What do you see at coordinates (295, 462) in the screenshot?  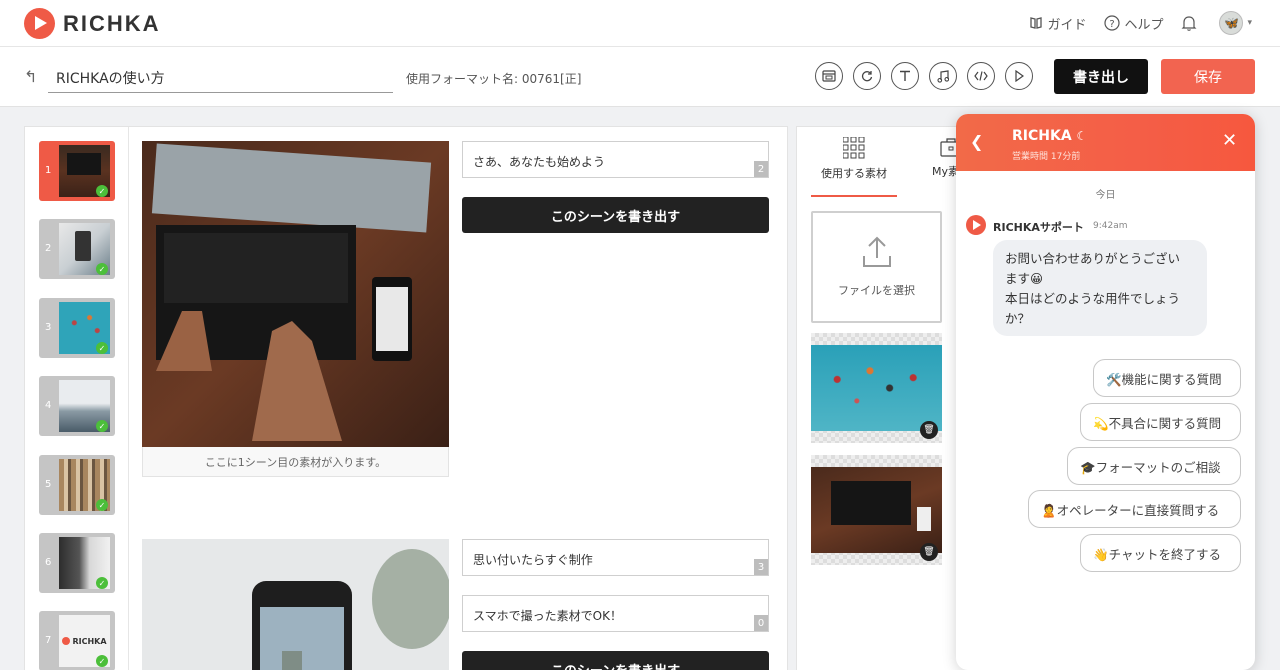 I see `scene-1-caption: ここに1シーン目の素材が入ります。` at bounding box center [295, 462].